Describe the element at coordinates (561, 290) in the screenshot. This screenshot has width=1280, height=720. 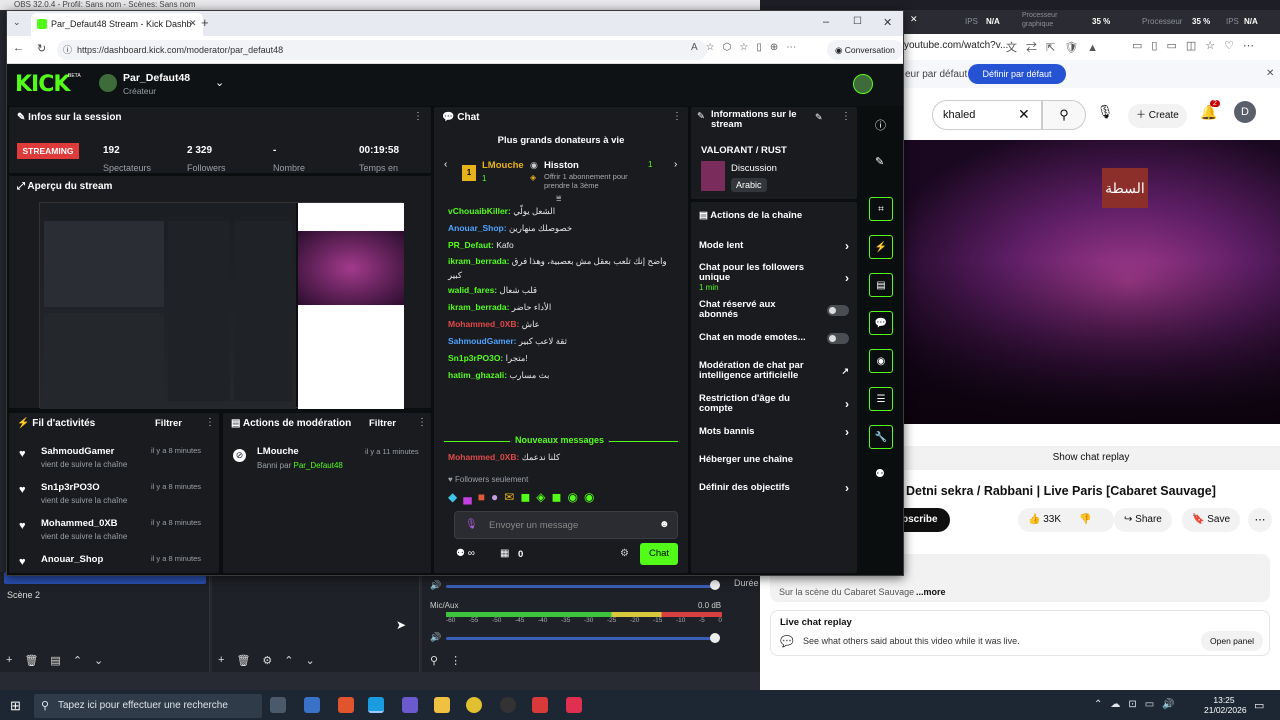
I see `chat-message: walid_fares: قلب شعال` at that location.